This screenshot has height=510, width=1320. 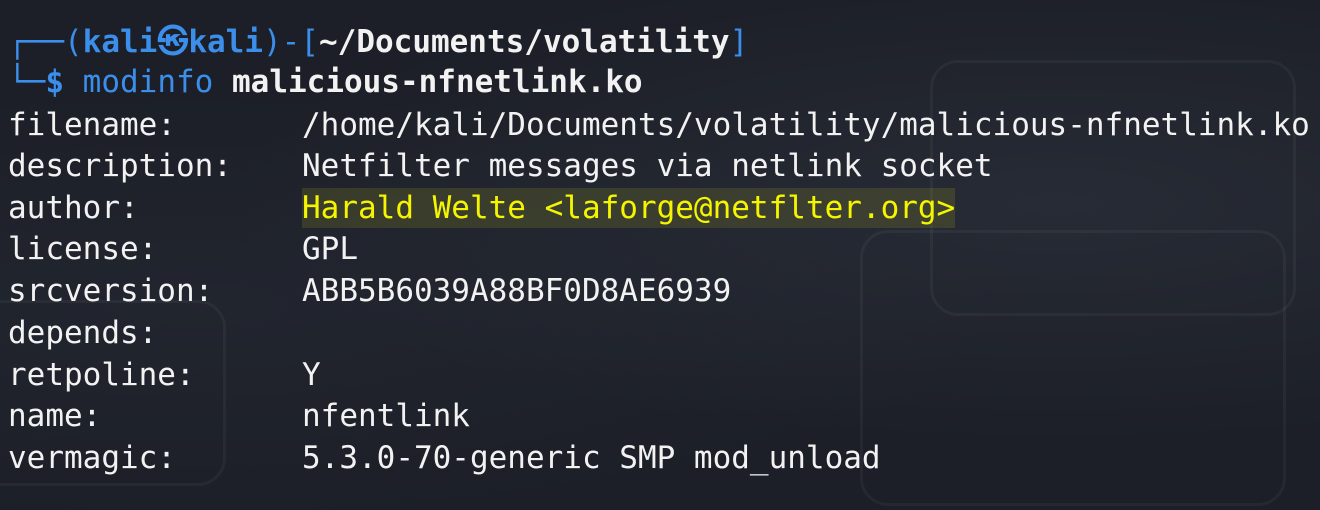 I want to click on prompt-dollar: $, so click(x=54, y=82).